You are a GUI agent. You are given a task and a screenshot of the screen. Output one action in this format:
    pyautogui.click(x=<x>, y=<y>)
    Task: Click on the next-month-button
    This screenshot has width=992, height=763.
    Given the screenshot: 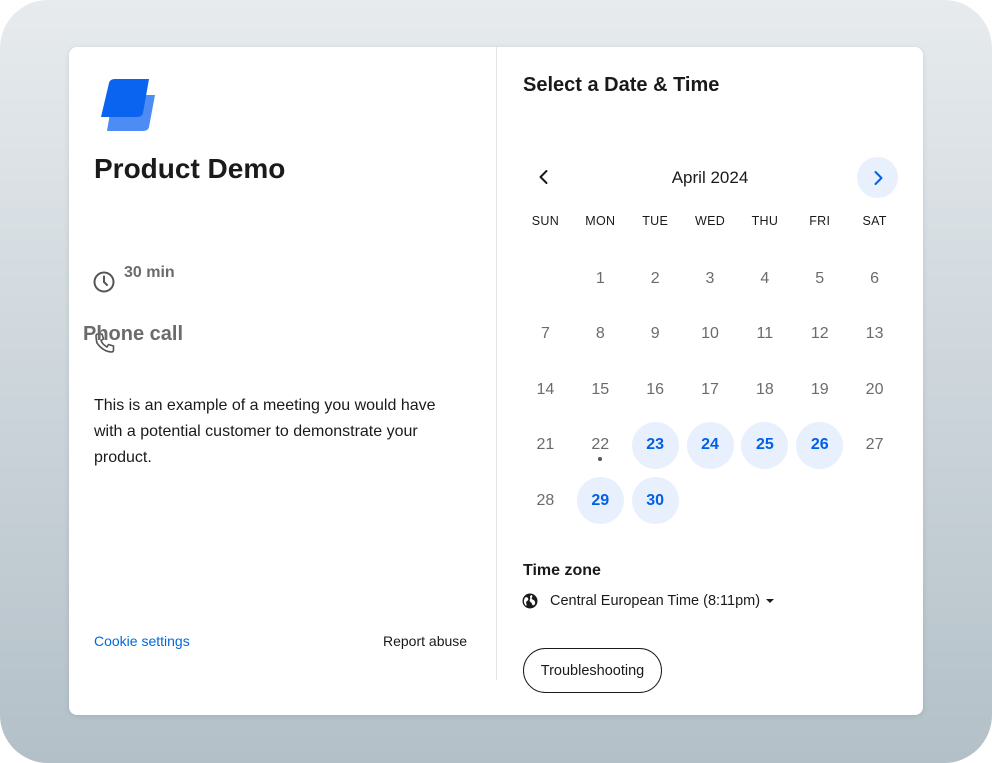 What is the action you would take?
    pyautogui.click(x=877, y=177)
    